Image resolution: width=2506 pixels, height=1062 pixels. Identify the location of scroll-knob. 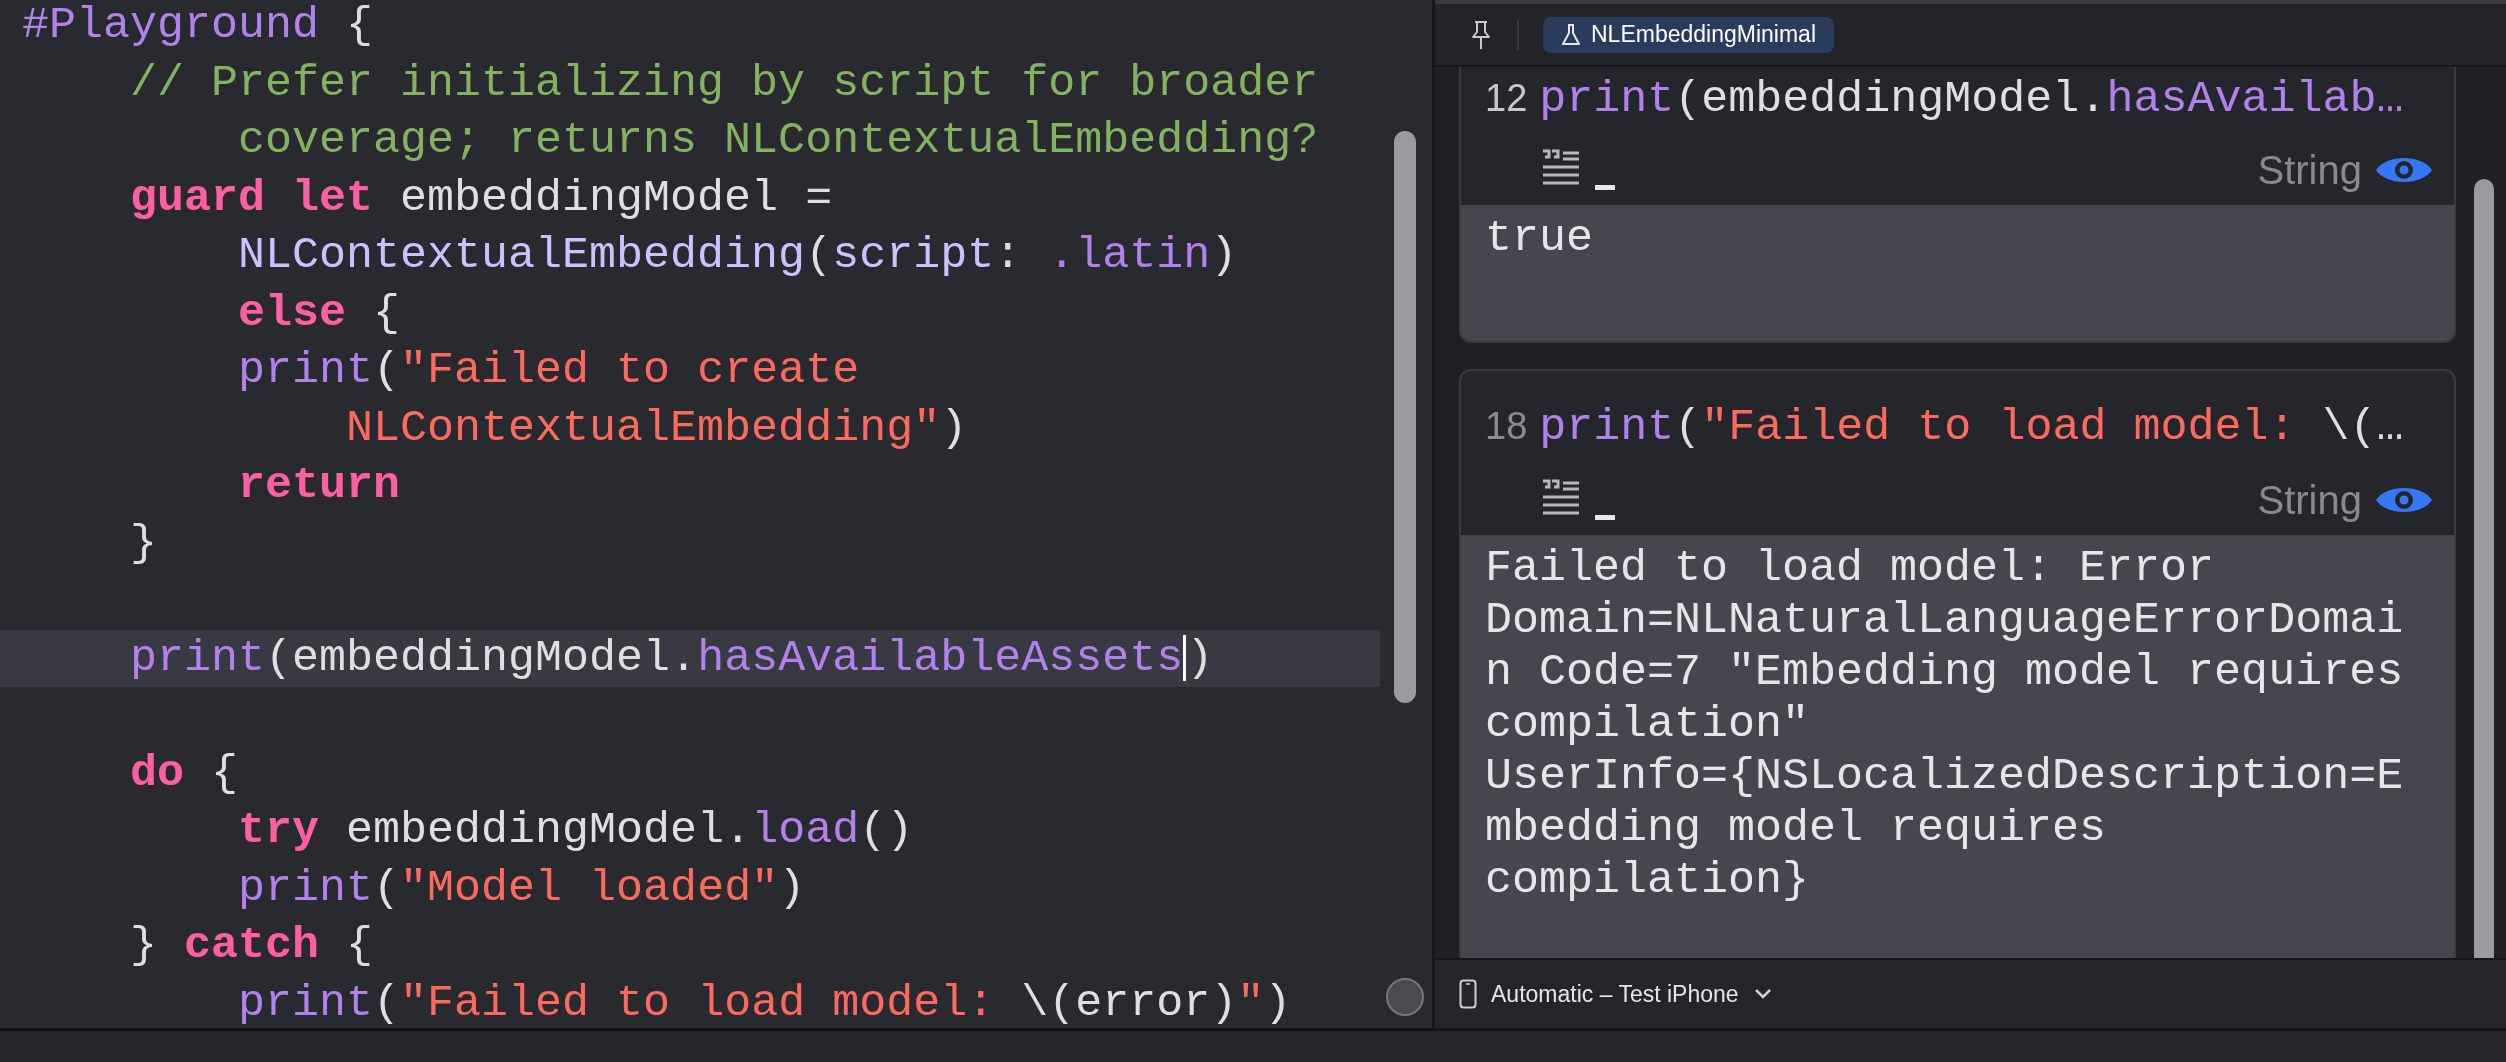
(1405, 997).